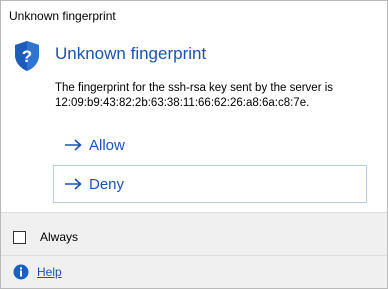  Describe the element at coordinates (19, 237) in the screenshot. I see `always-checkbox` at that location.